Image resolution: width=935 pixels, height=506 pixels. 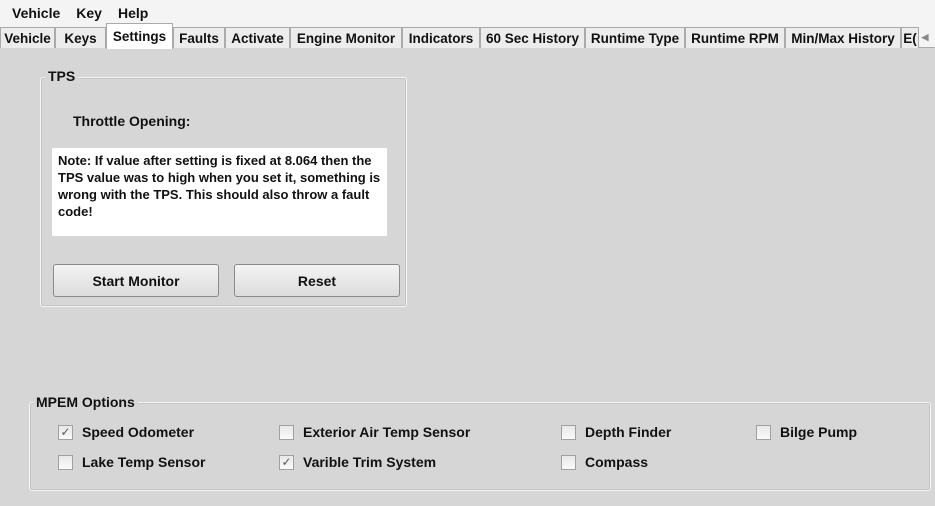 What do you see at coordinates (138, 432) in the screenshot?
I see `option-label: Speed Odometer` at bounding box center [138, 432].